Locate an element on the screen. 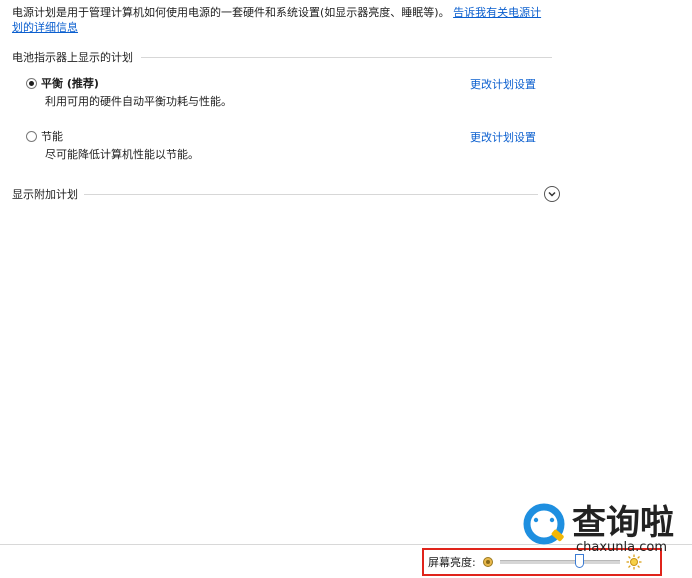 This screenshot has height=578, width=692. chevron-down-icon is located at coordinates (552, 194).